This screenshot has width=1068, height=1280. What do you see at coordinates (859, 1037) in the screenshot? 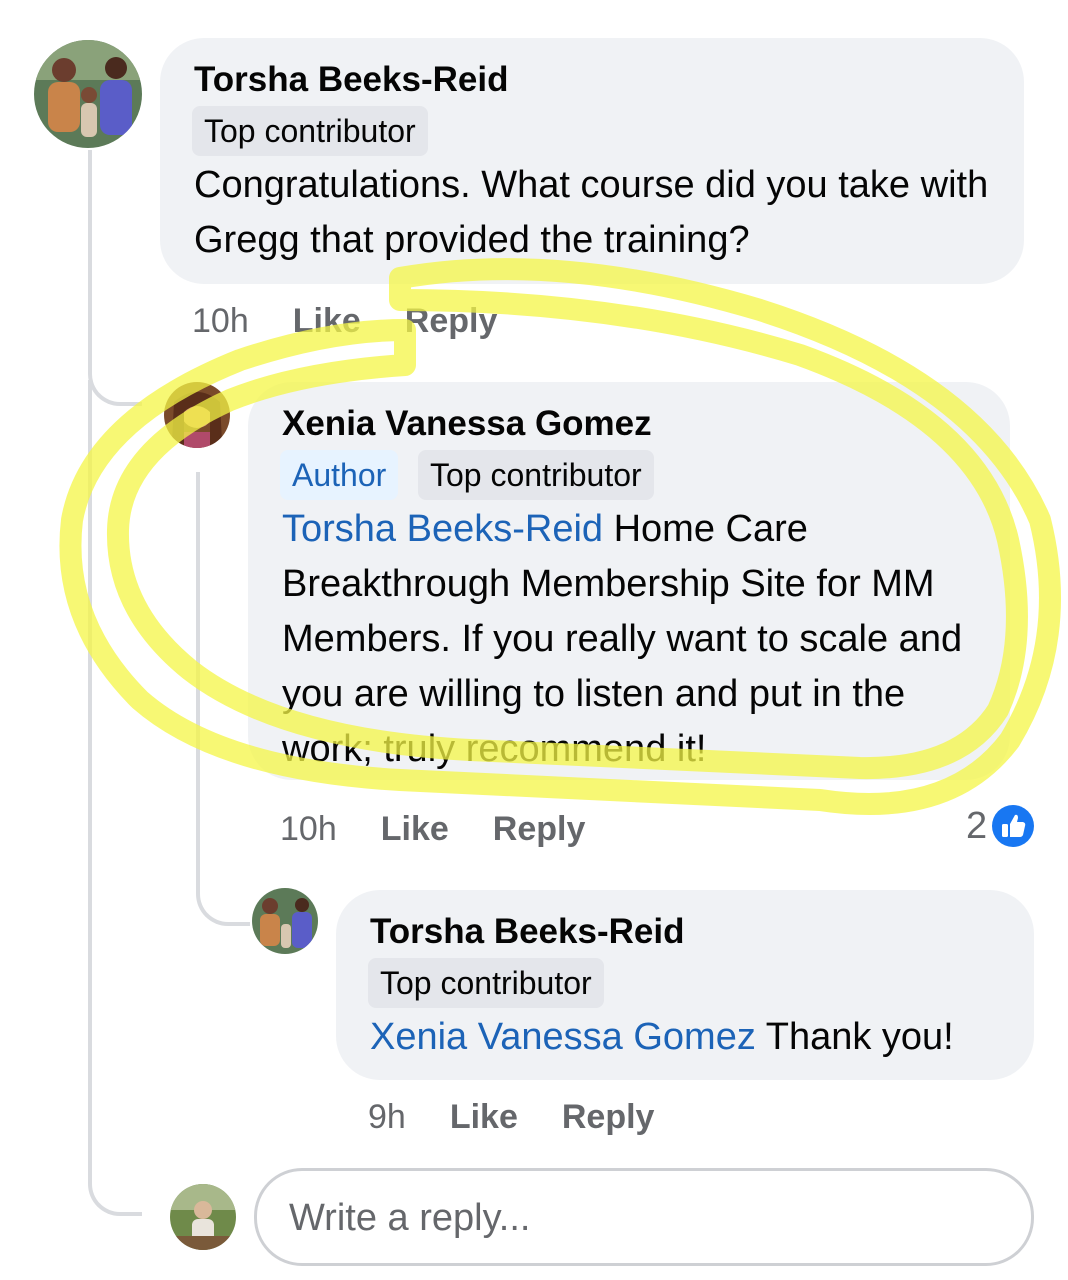
I see `comment-body: Thank you!` at bounding box center [859, 1037].